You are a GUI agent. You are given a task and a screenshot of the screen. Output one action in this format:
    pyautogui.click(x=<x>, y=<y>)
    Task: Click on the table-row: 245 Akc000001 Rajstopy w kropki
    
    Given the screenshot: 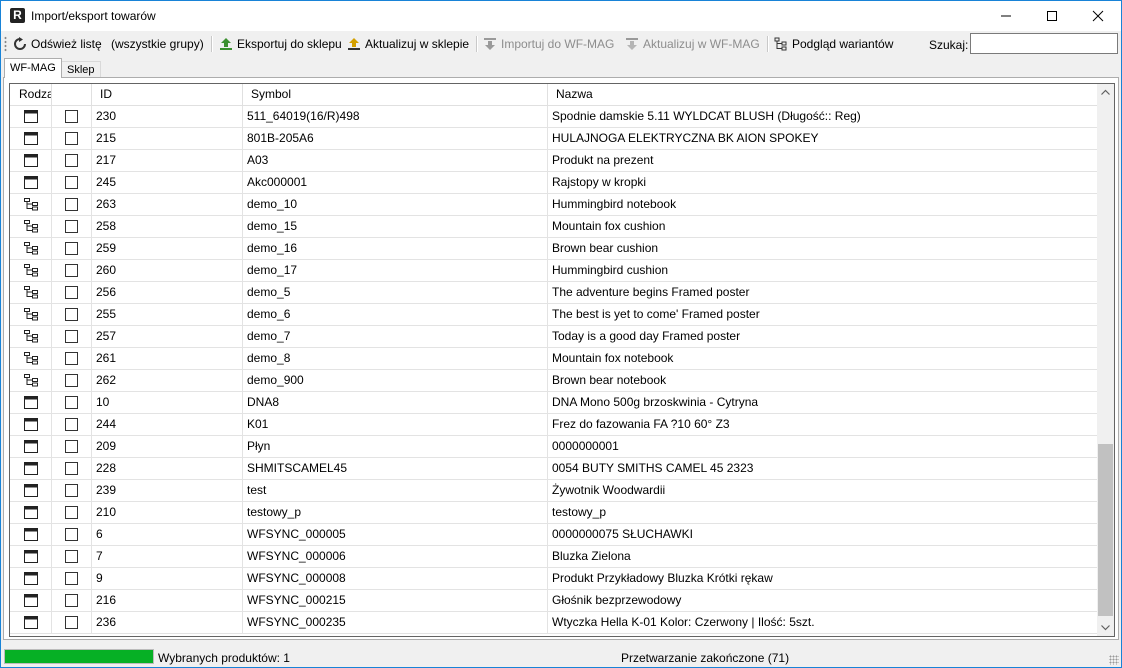 What is the action you would take?
    pyautogui.click(x=554, y=183)
    